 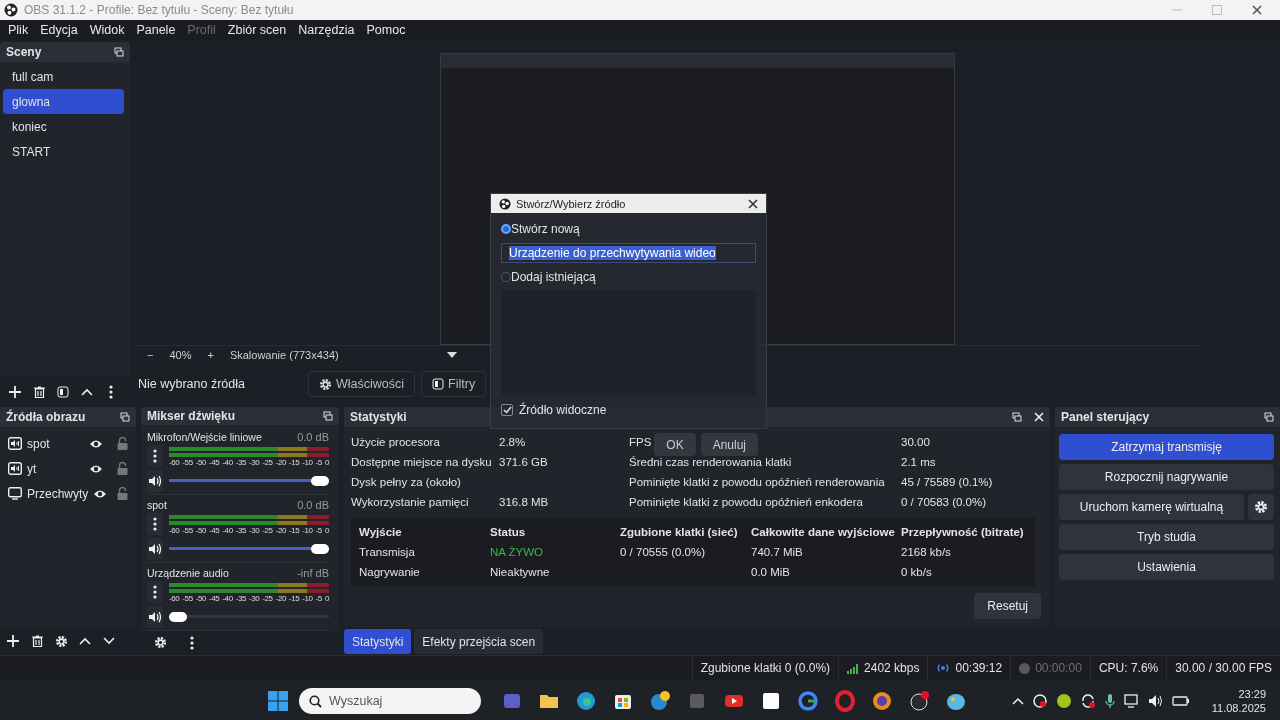 I want to click on battery-icon, so click(x=1180, y=701).